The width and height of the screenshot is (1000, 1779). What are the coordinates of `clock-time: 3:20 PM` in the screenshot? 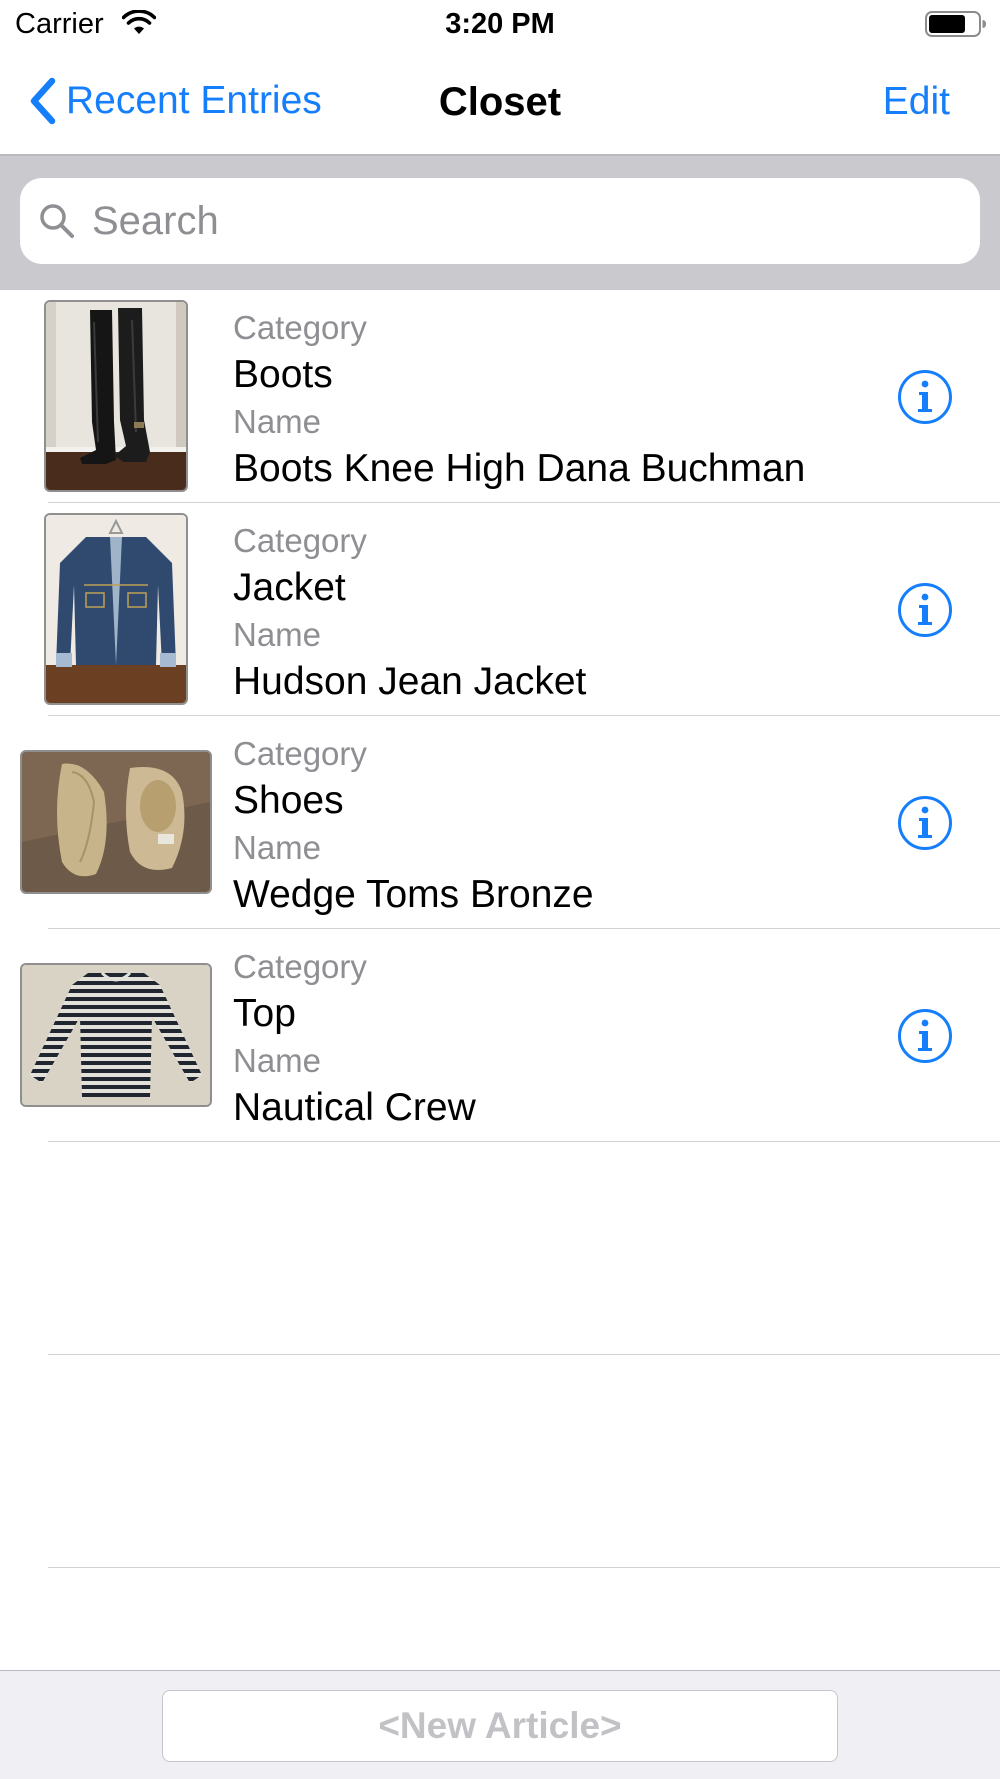 It's located at (500, 24).